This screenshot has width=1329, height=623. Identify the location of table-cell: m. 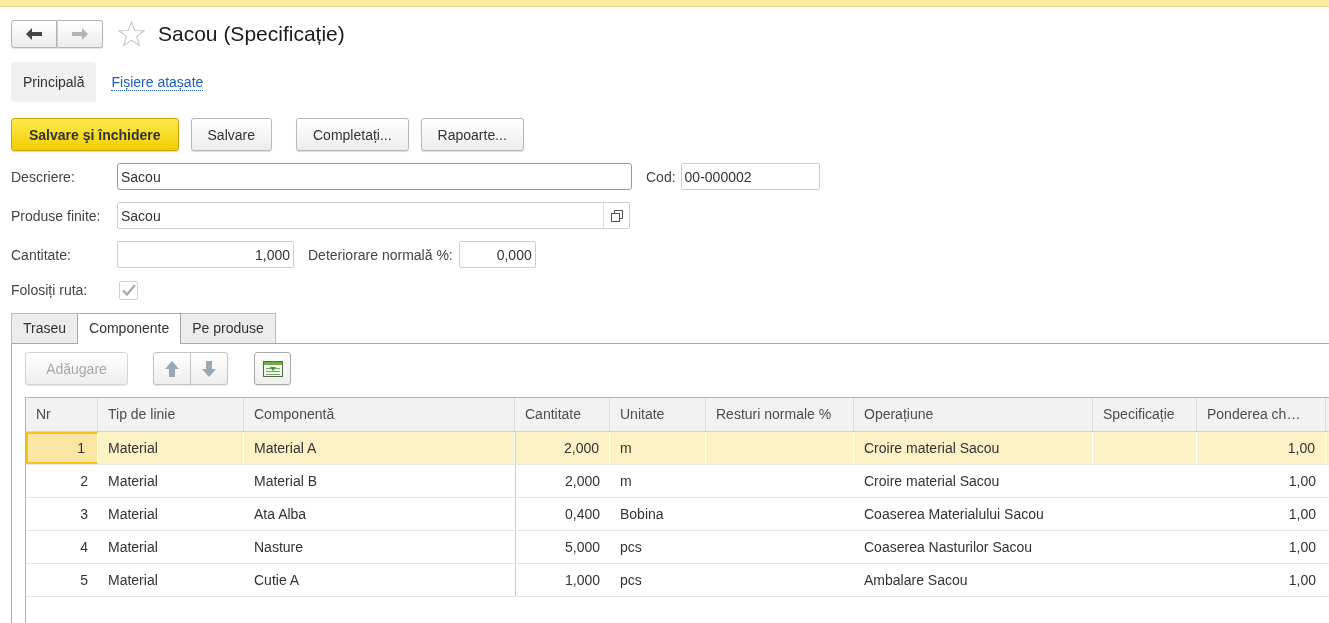
(658, 448).